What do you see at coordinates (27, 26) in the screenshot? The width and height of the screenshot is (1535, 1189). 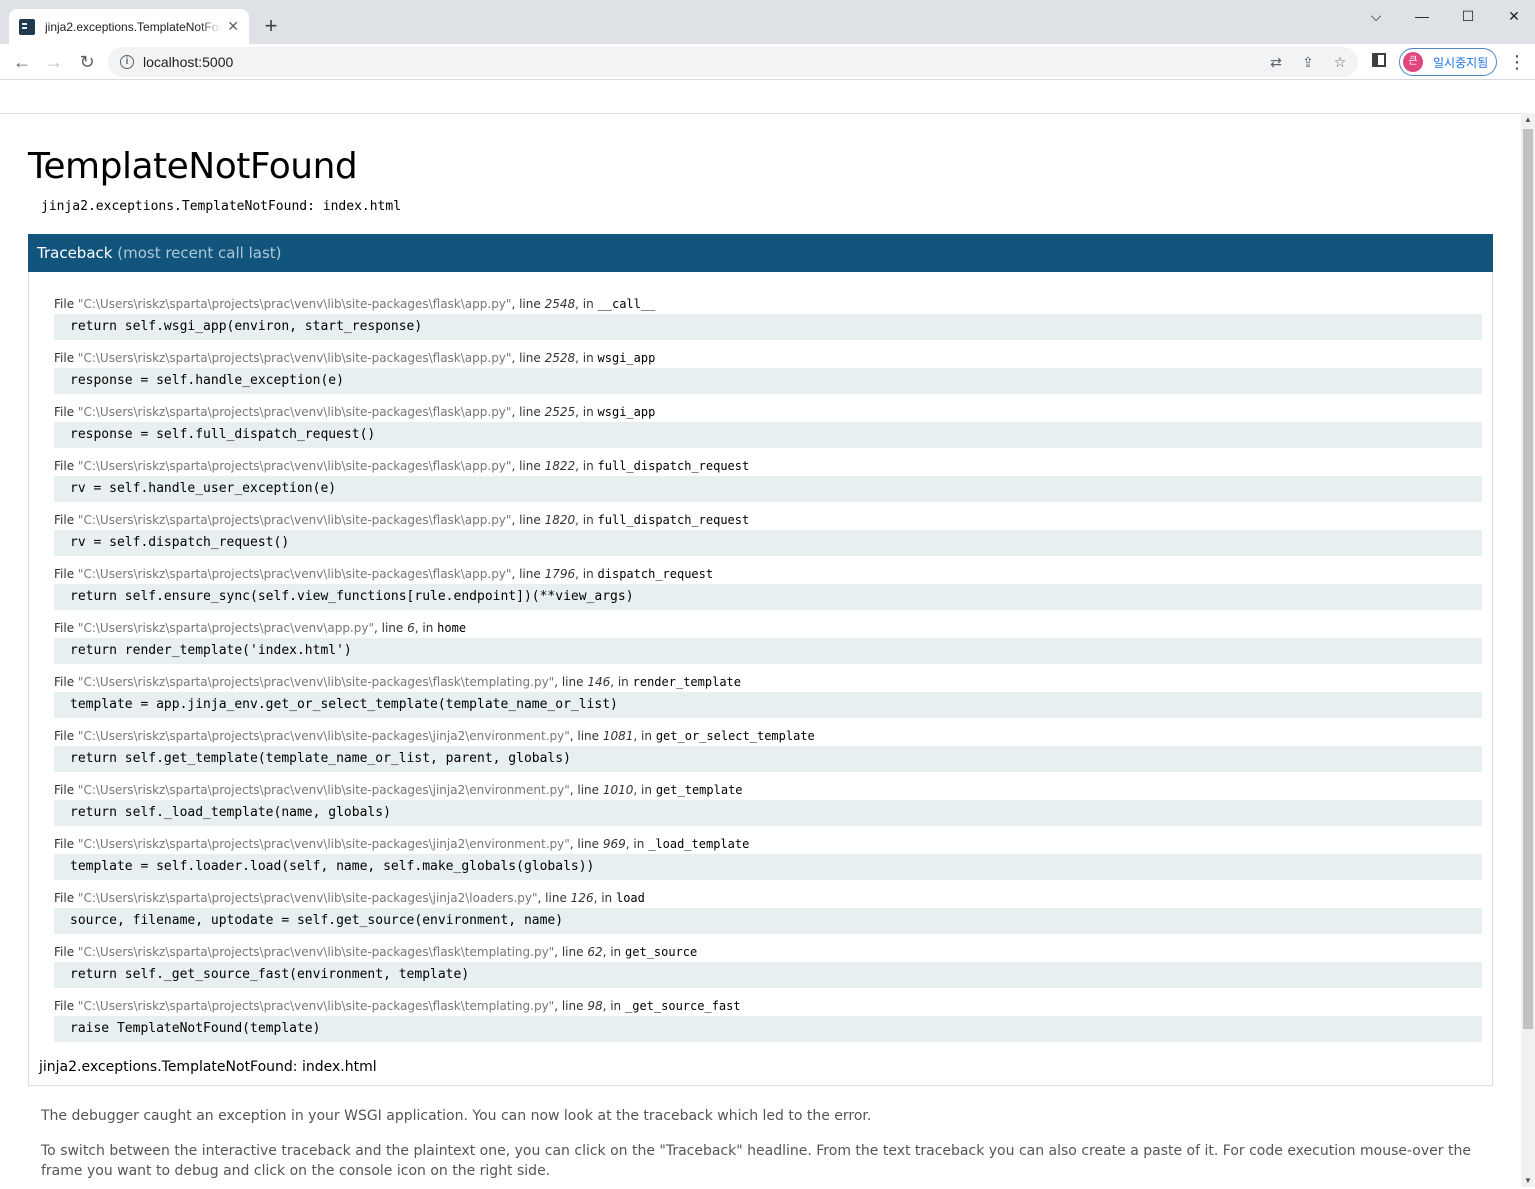 I see `terminal-favicon-icon` at bounding box center [27, 26].